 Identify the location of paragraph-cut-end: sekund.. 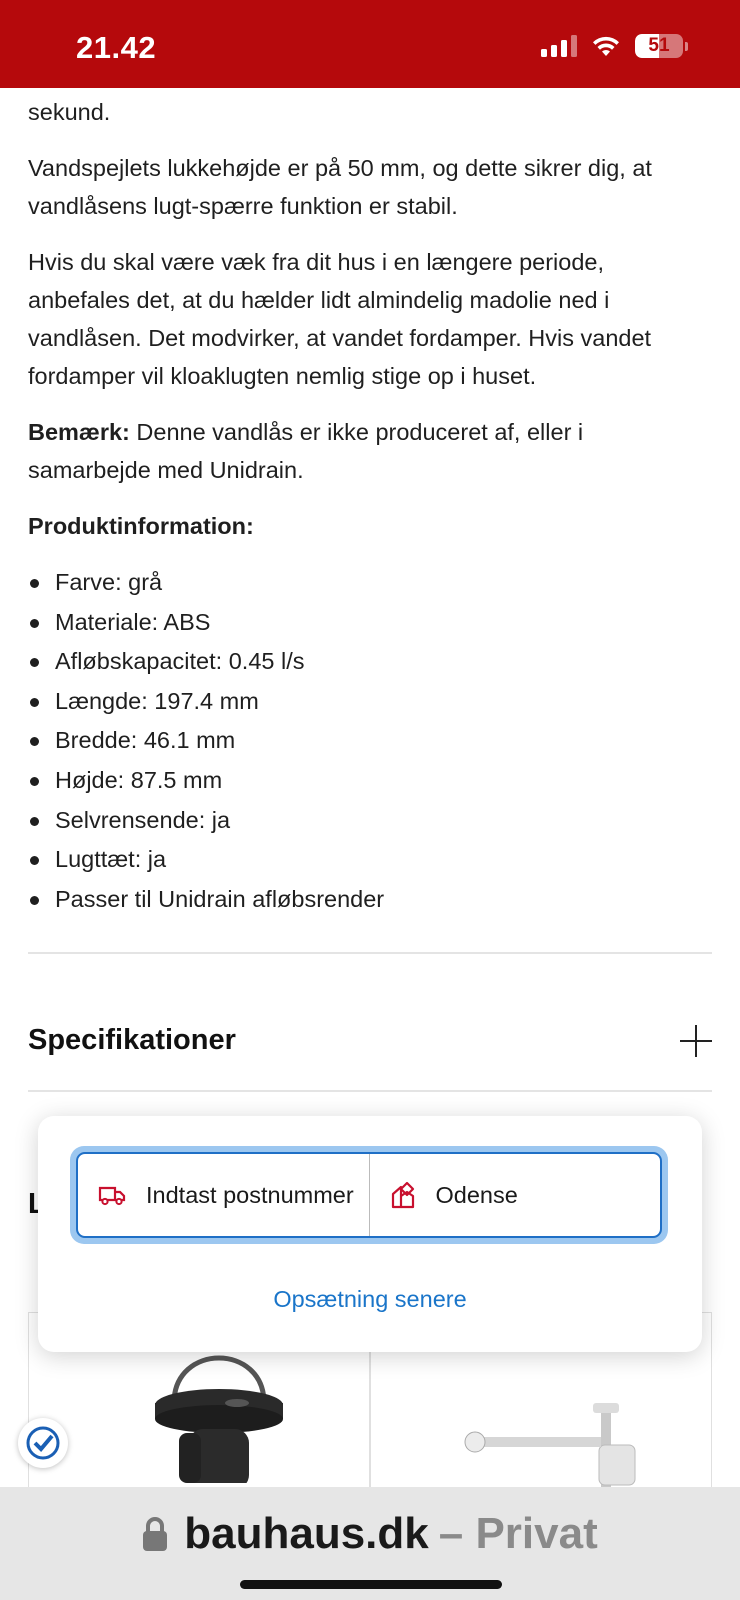
(69, 112).